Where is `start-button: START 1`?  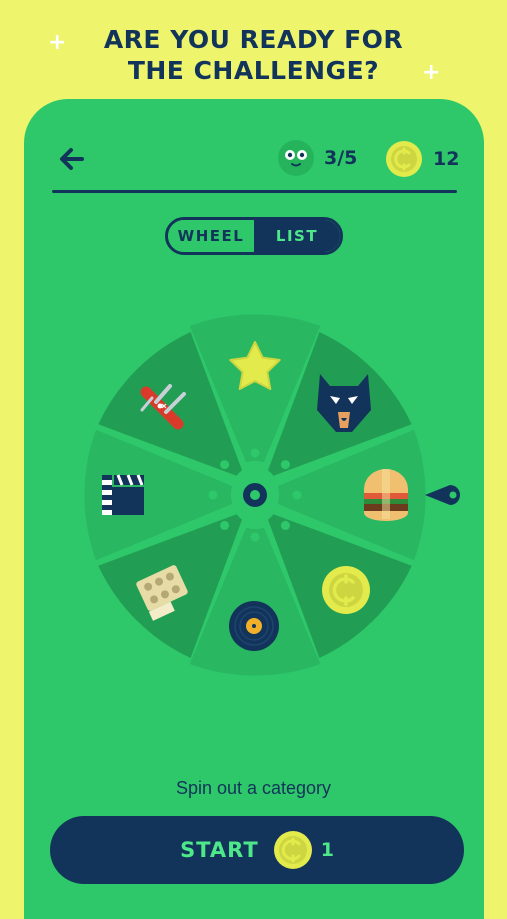
start-button: START 1 is located at coordinates (257, 850).